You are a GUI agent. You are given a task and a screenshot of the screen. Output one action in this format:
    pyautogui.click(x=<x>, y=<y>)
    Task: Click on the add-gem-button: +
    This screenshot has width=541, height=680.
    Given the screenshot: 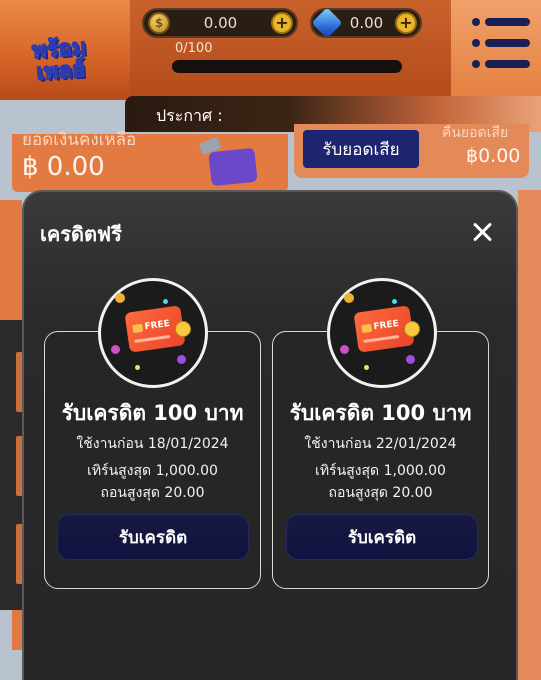 What is the action you would take?
    pyautogui.click(x=406, y=23)
    